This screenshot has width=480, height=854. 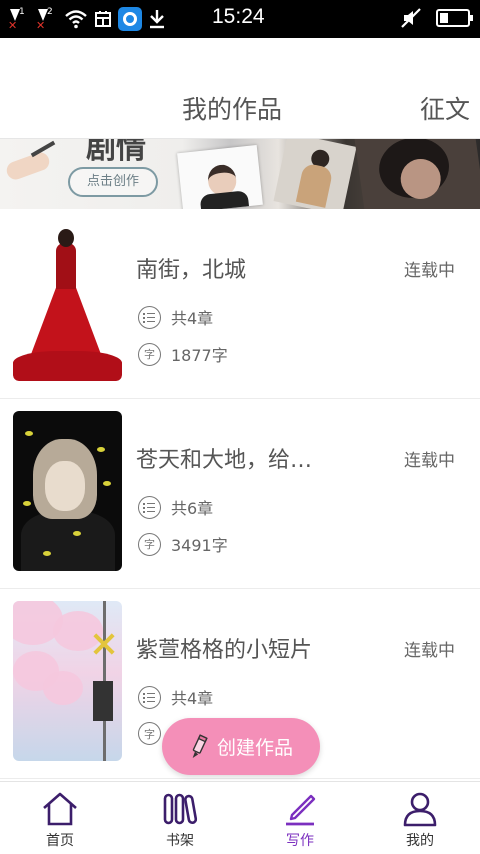 What do you see at coordinates (420, 841) in the screenshot?
I see `nav-label-me: 我的` at bounding box center [420, 841].